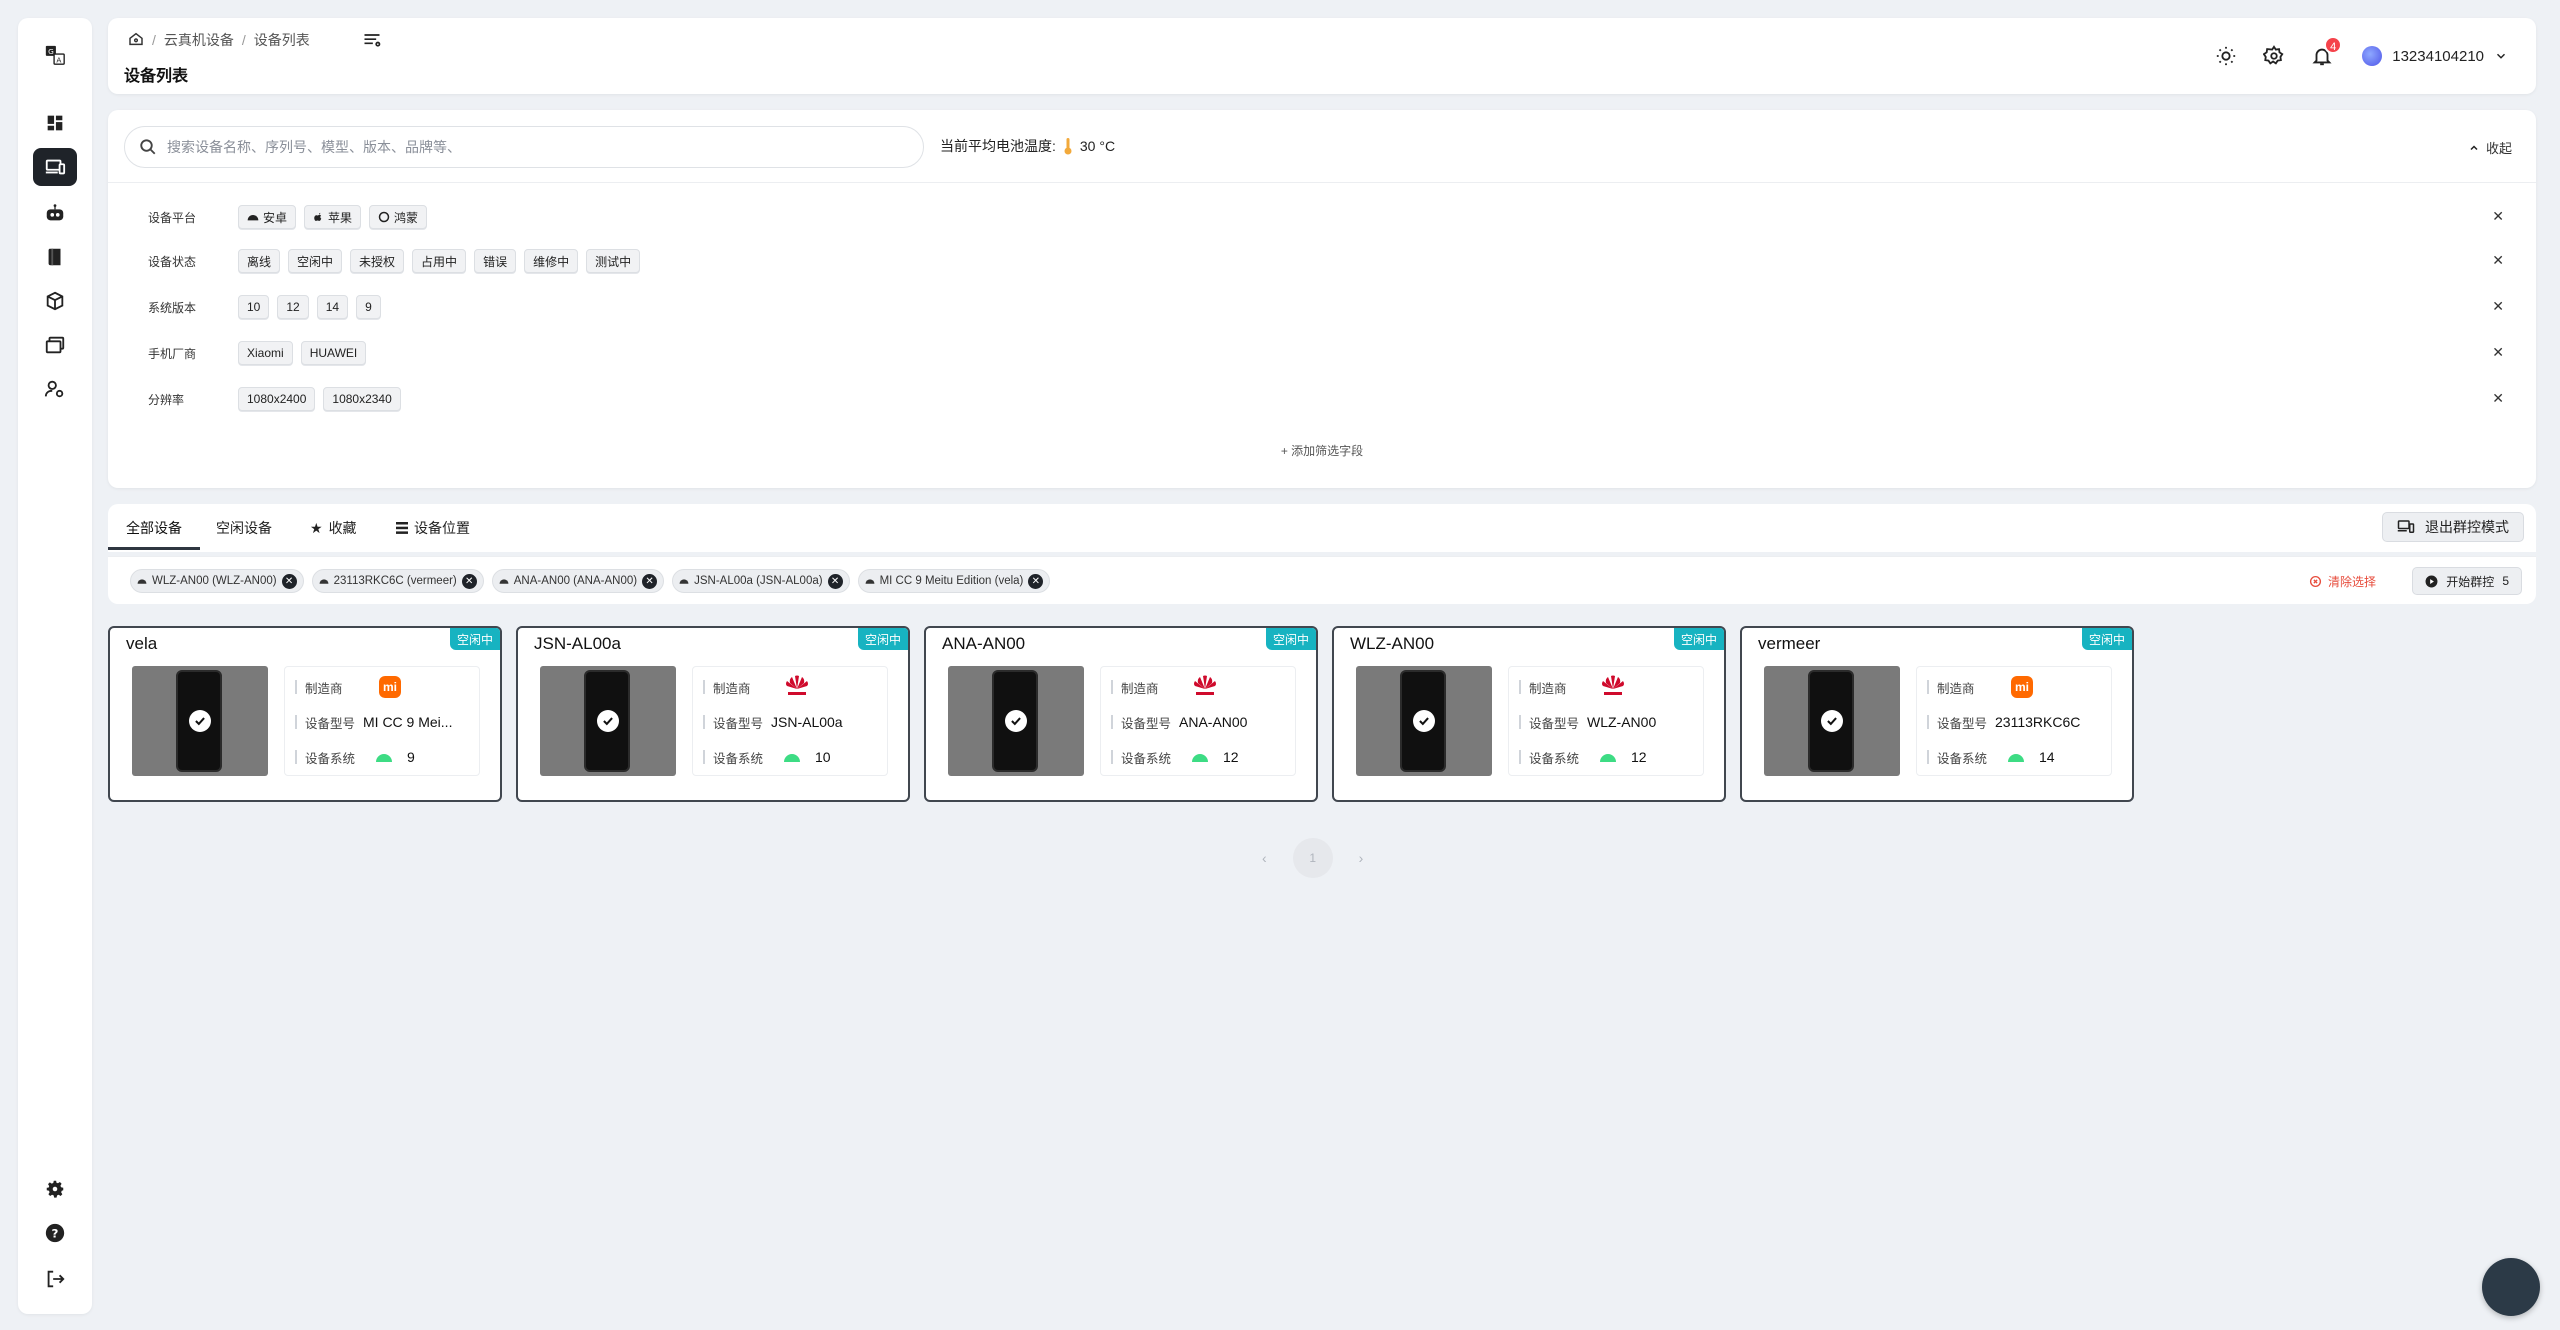 Image resolution: width=2560 pixels, height=1330 pixels. I want to click on tab-device-location: 设备位置, so click(433, 528).